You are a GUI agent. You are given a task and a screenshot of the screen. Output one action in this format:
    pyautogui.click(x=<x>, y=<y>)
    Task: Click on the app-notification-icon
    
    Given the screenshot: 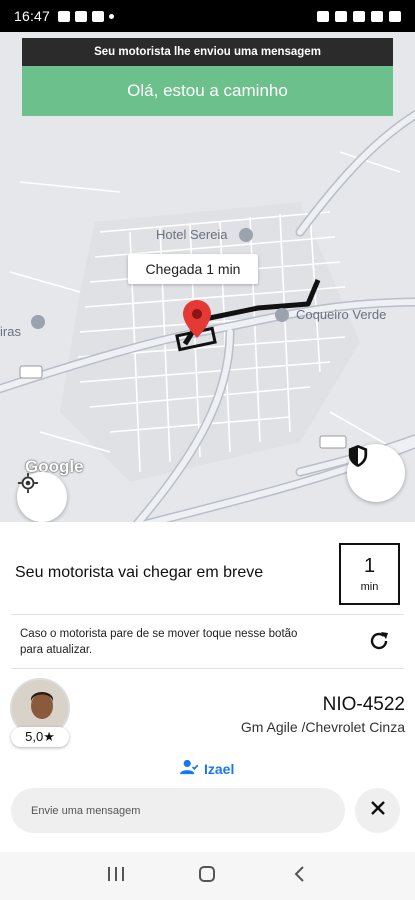 What is the action you would take?
    pyautogui.click(x=98, y=16)
    